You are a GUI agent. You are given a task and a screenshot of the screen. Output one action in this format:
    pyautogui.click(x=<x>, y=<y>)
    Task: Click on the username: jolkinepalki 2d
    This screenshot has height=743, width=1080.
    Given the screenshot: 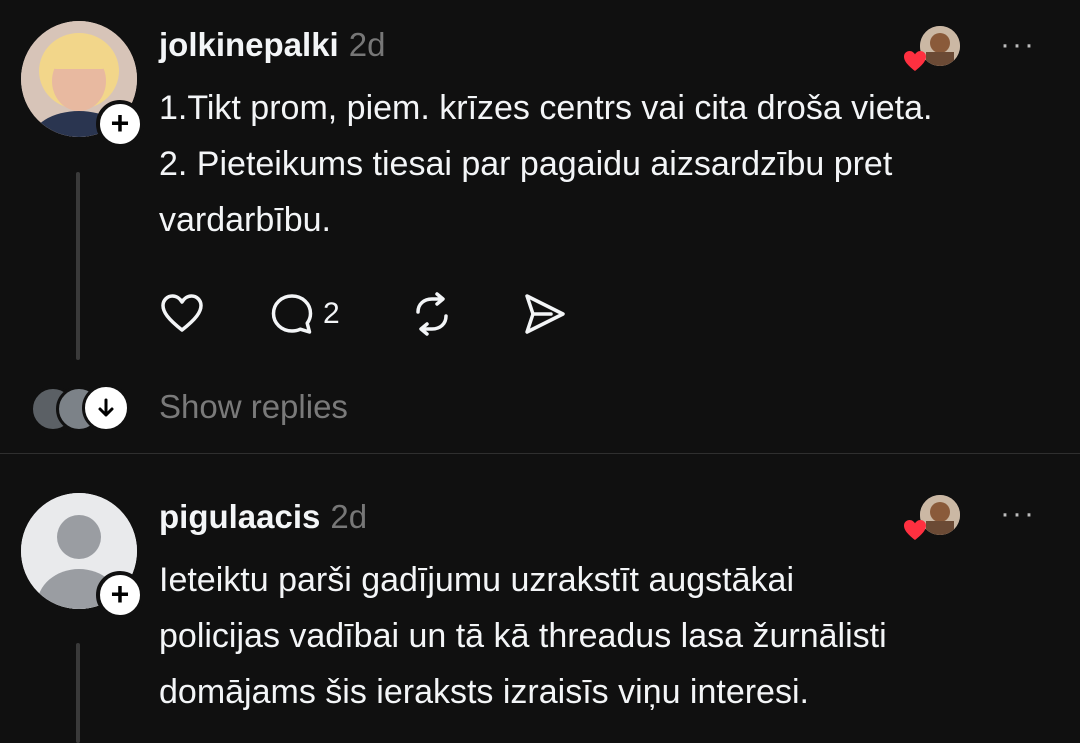 What is the action you would take?
    pyautogui.click(x=272, y=45)
    